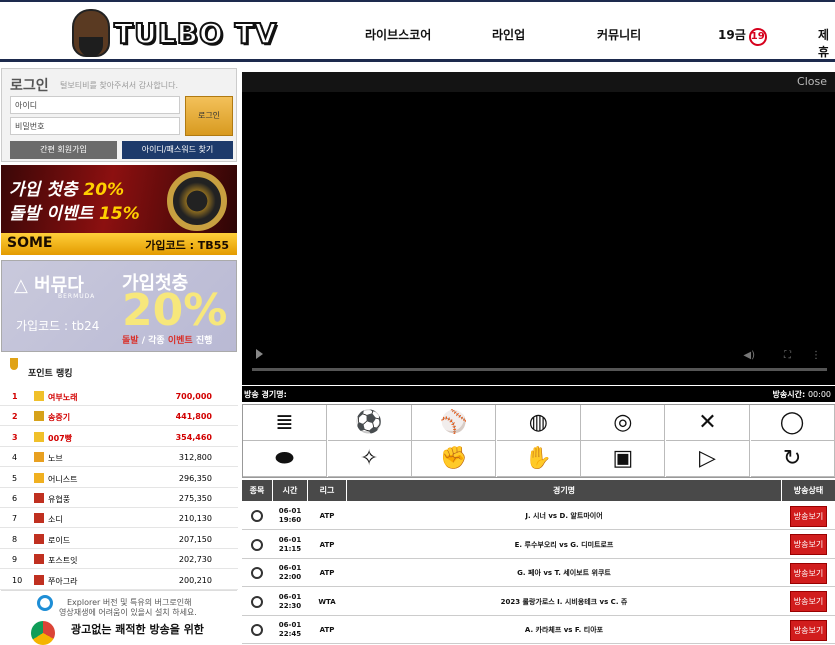  I want to click on rank-number: 1, so click(15, 396).